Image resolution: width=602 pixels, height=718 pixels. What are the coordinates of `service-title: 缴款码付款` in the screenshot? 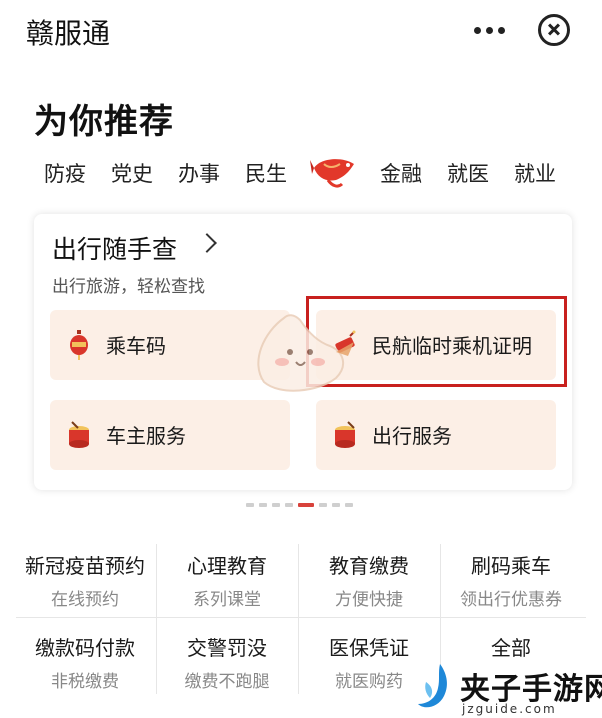 It's located at (85, 648).